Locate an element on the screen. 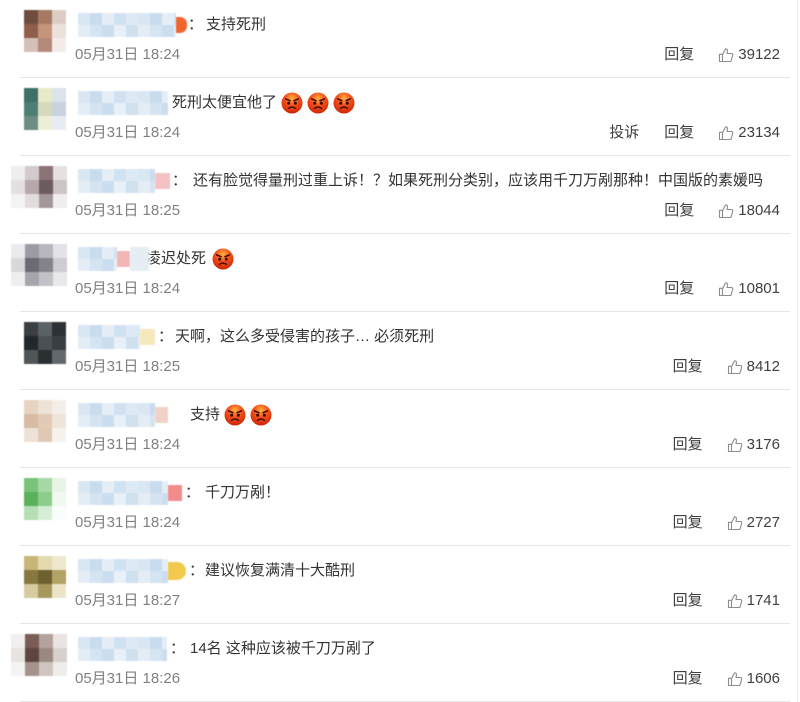  like-button: 18044 is located at coordinates (749, 211).